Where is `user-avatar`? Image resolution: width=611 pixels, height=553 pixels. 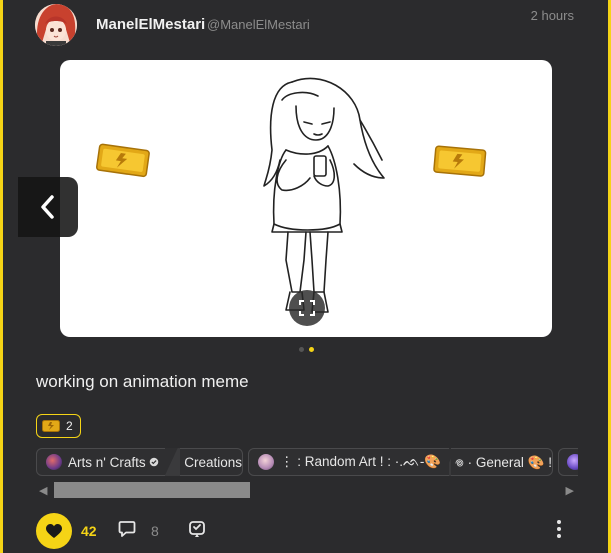 user-avatar is located at coordinates (56, 25).